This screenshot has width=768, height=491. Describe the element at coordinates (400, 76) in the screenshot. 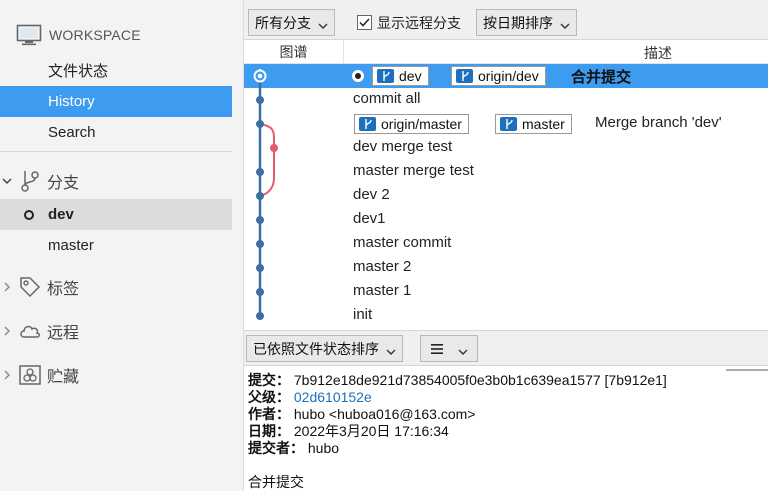

I see `ref-badge-dev: dev` at that location.